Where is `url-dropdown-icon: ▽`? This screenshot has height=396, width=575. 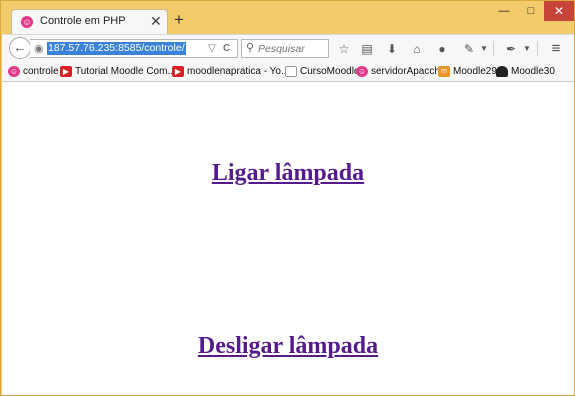
url-dropdown-icon: ▽ is located at coordinates (212, 49).